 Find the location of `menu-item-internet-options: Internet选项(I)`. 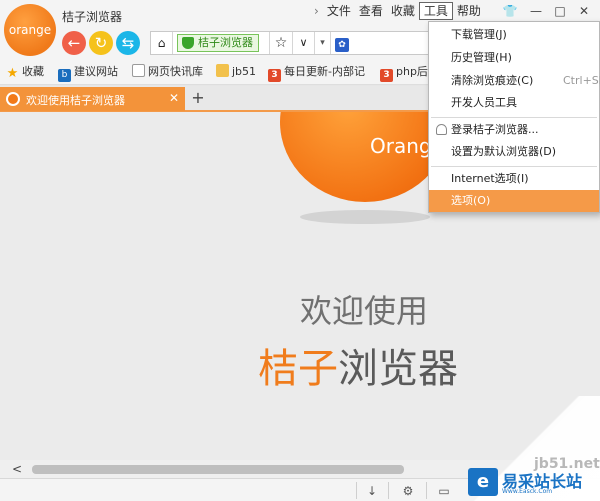

menu-item-internet-options: Internet选项(I) is located at coordinates (514, 179).